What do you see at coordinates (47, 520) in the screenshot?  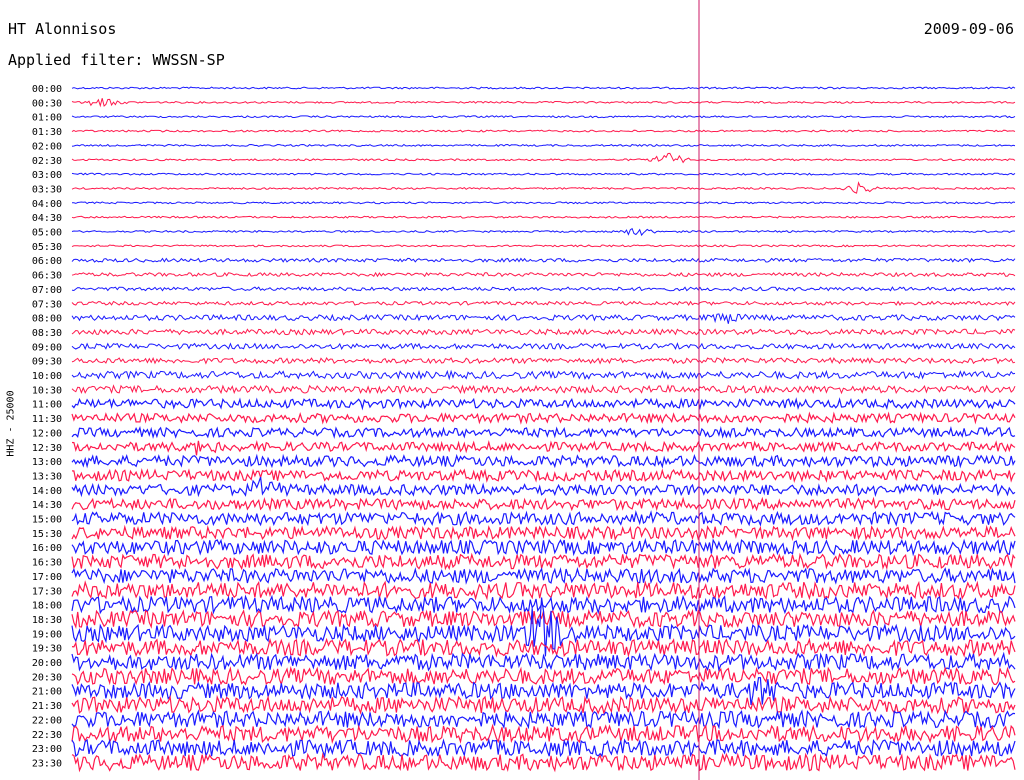 I see `time-label: 15:00` at bounding box center [47, 520].